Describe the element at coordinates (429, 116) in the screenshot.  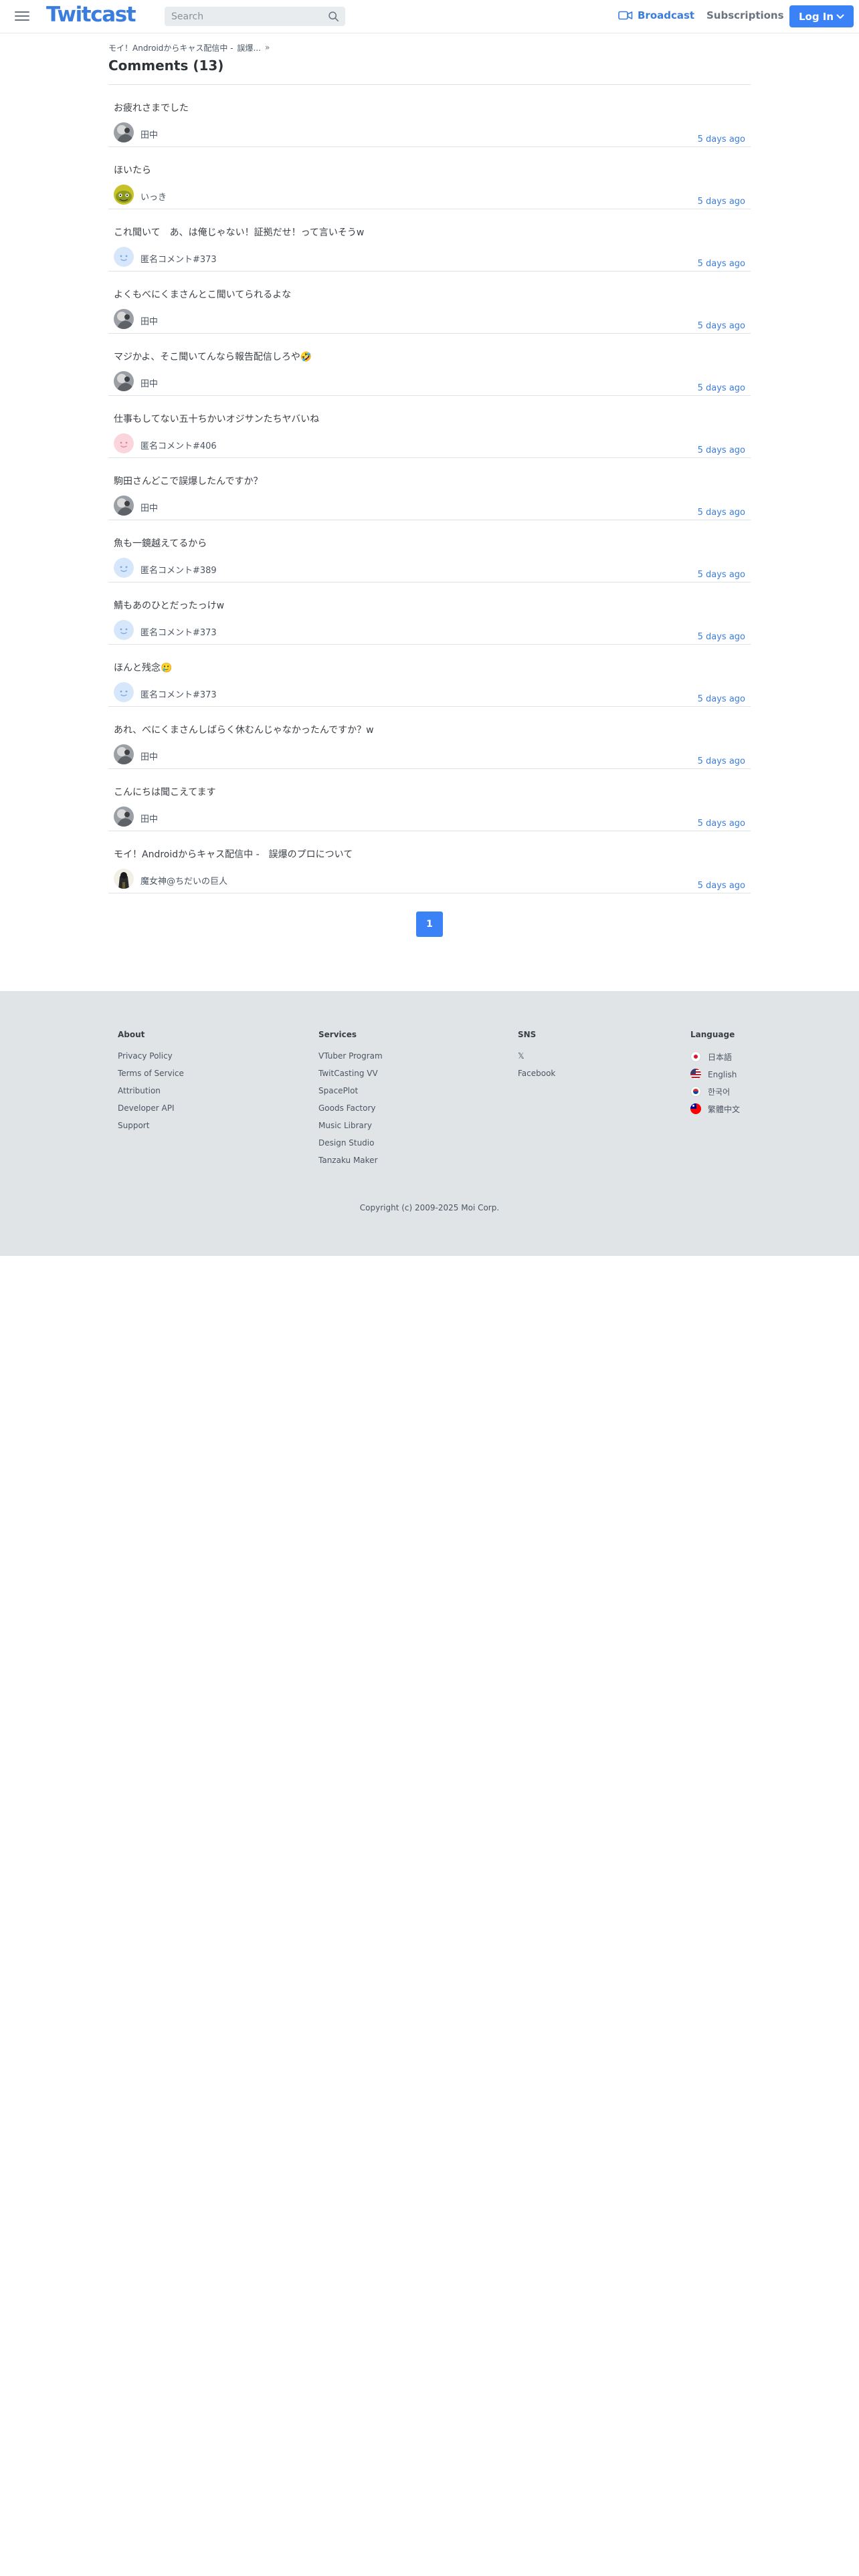
I see `comment-item: お疲れさまでした 田中 5 days ago` at that location.